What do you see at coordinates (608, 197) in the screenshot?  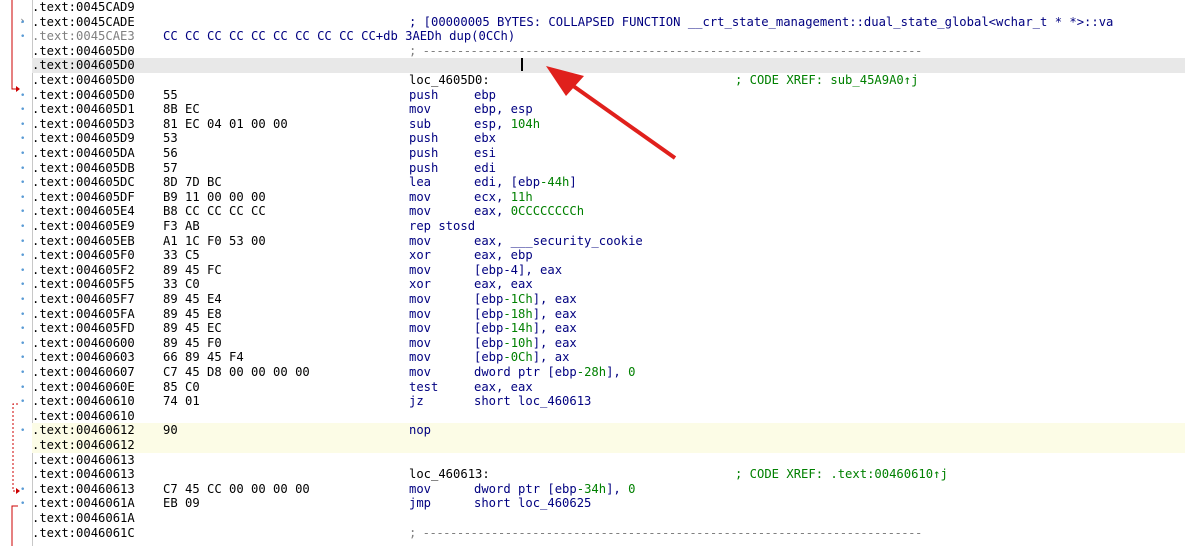 I see `listing-row: .text:004605DF B9 11 00 00 00 mov ecx, 11h` at bounding box center [608, 197].